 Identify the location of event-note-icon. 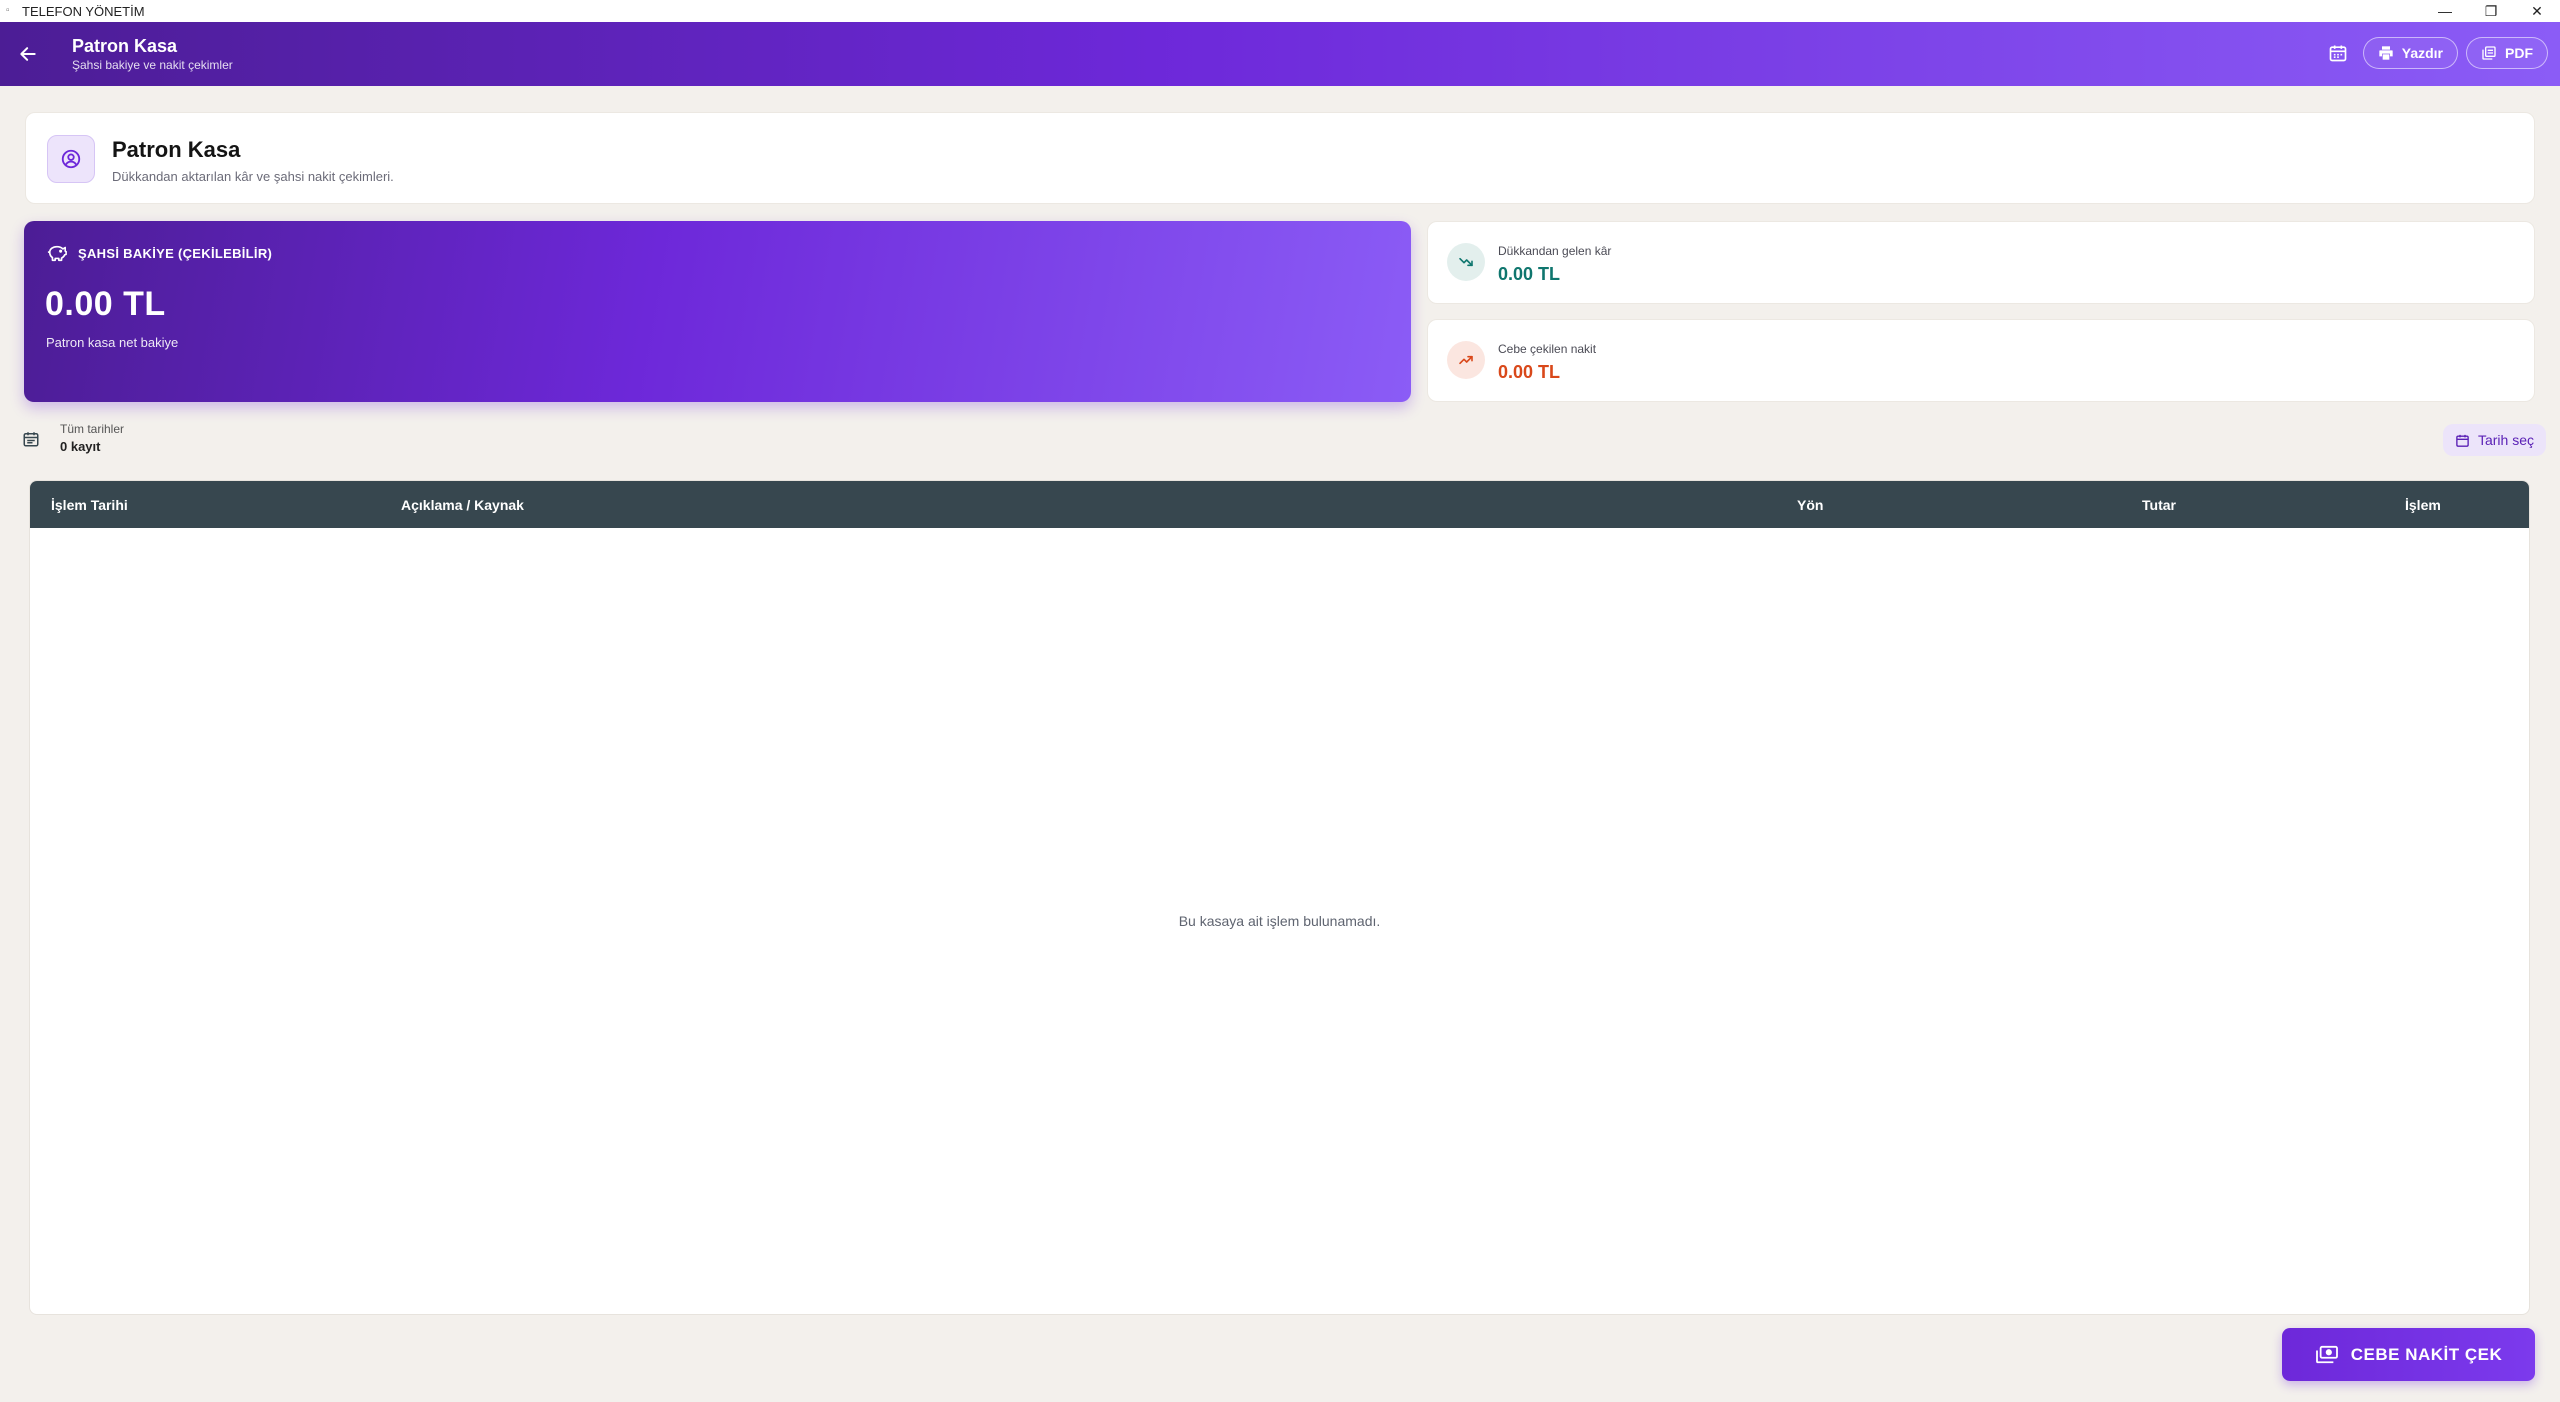
(31, 439).